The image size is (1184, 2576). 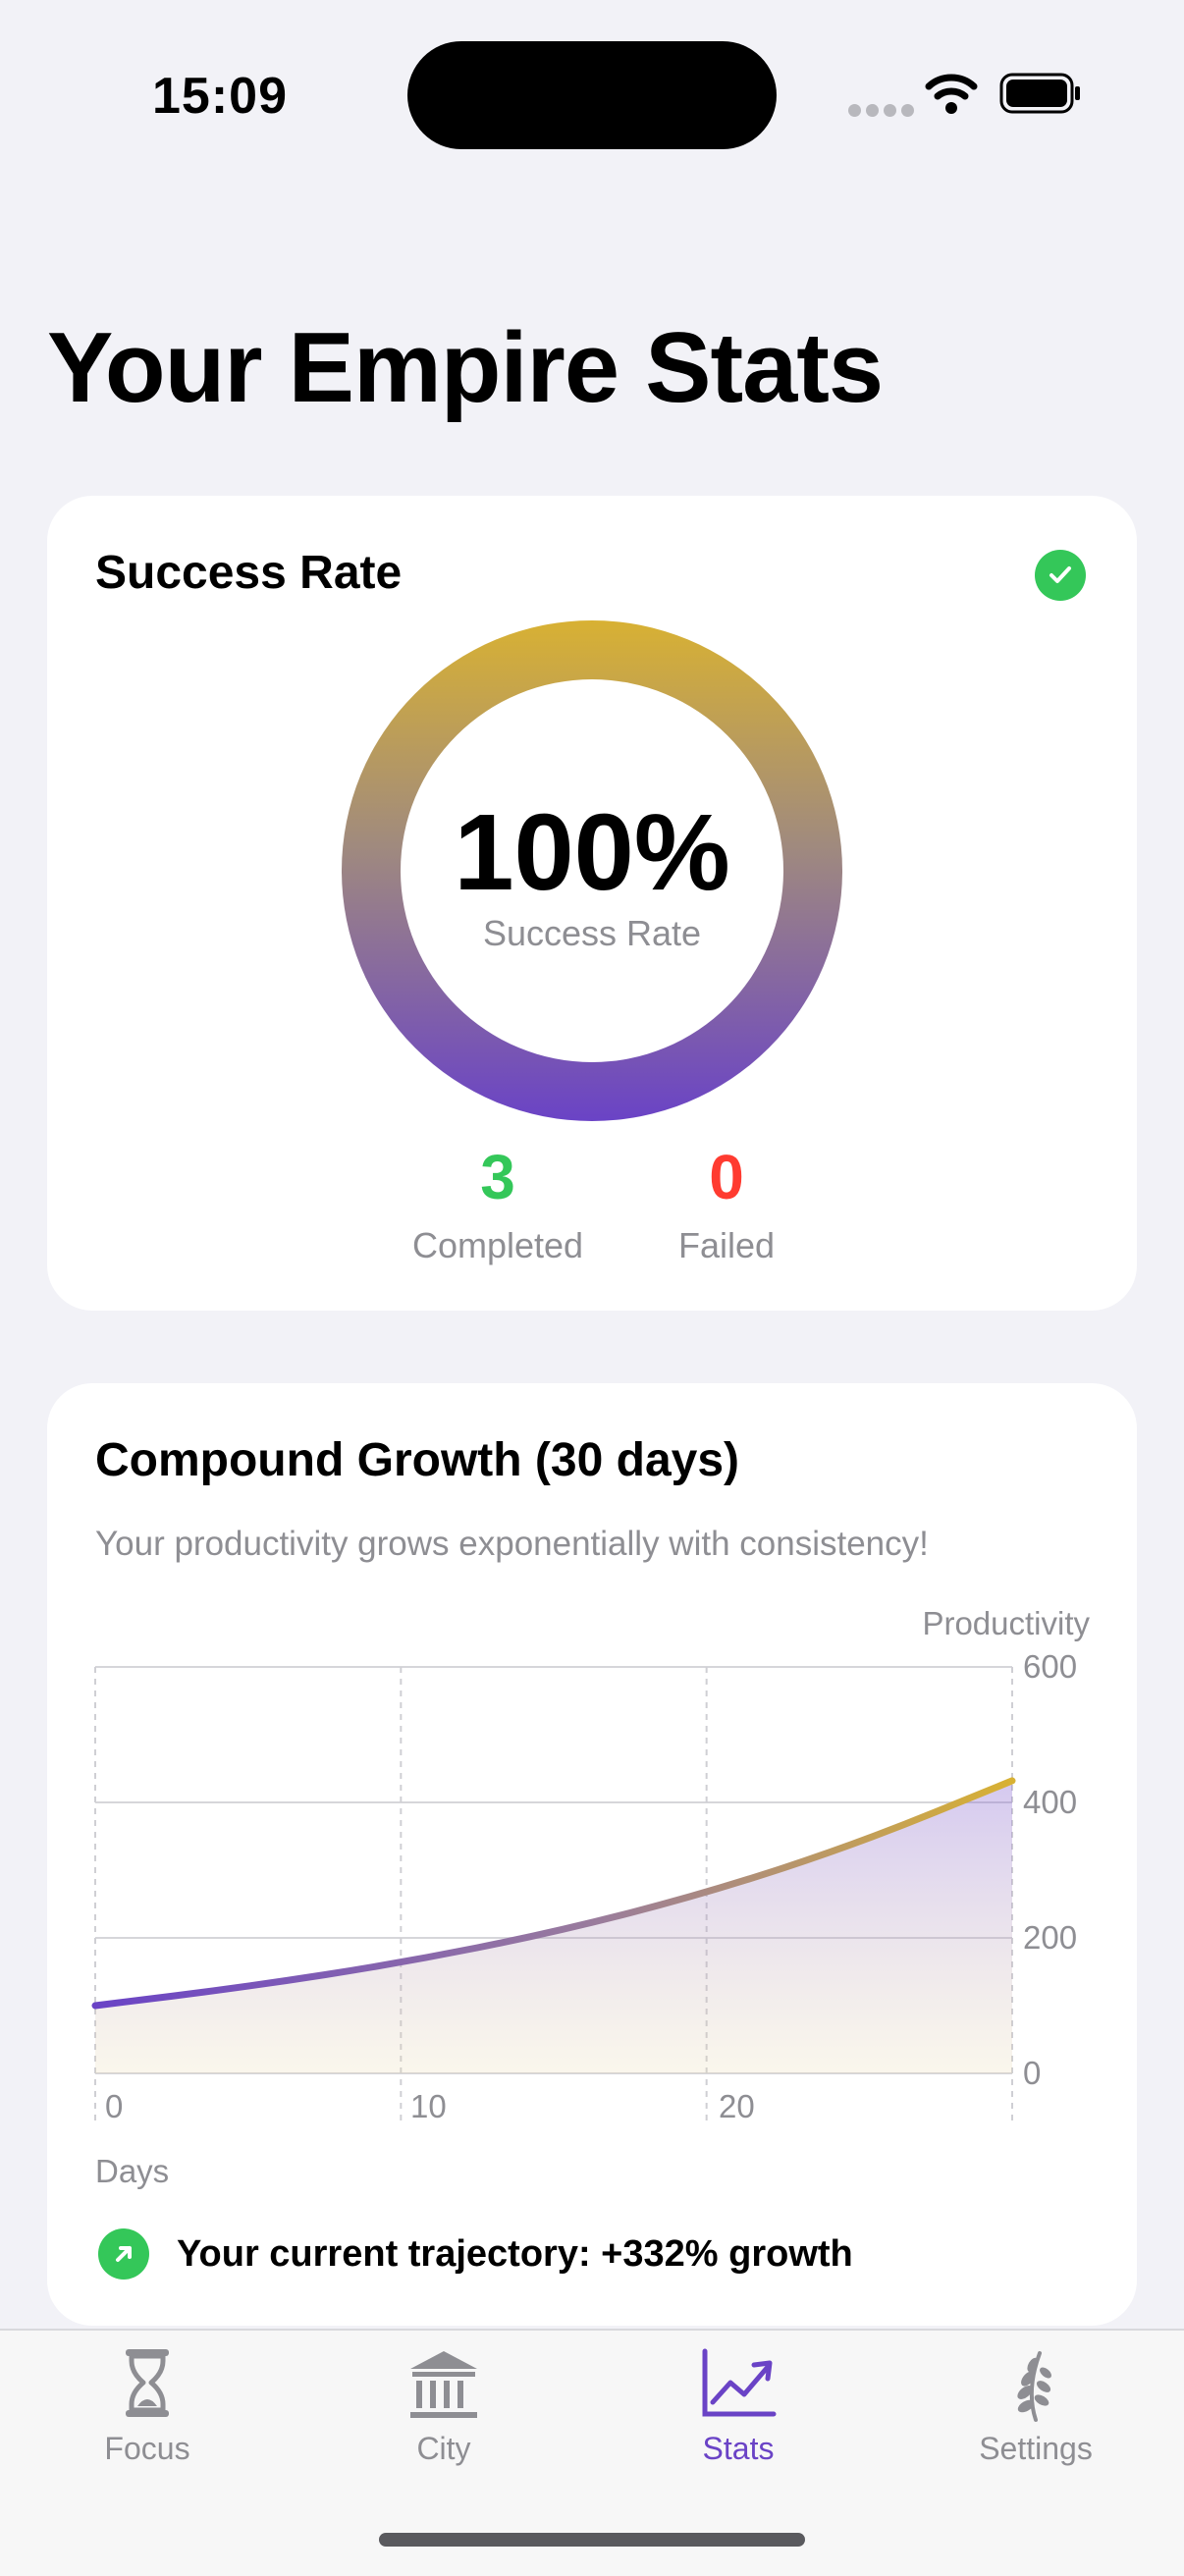 I want to click on growth-chart, so click(x=553, y=1893).